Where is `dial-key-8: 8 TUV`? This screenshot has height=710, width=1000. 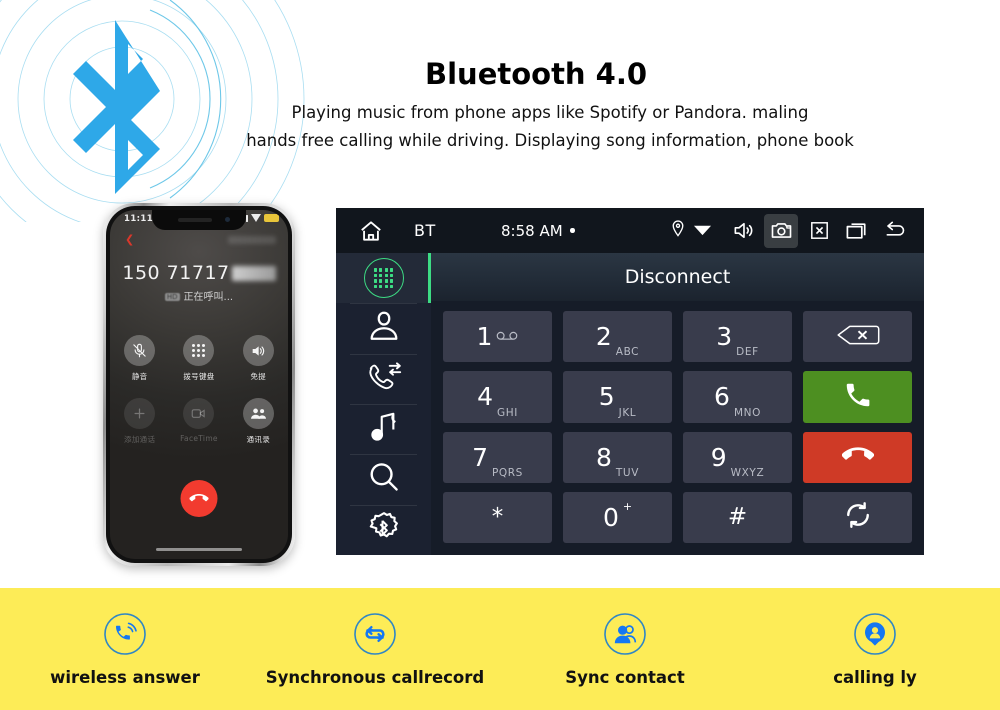
dial-key-8: 8 TUV is located at coordinates (617, 457).